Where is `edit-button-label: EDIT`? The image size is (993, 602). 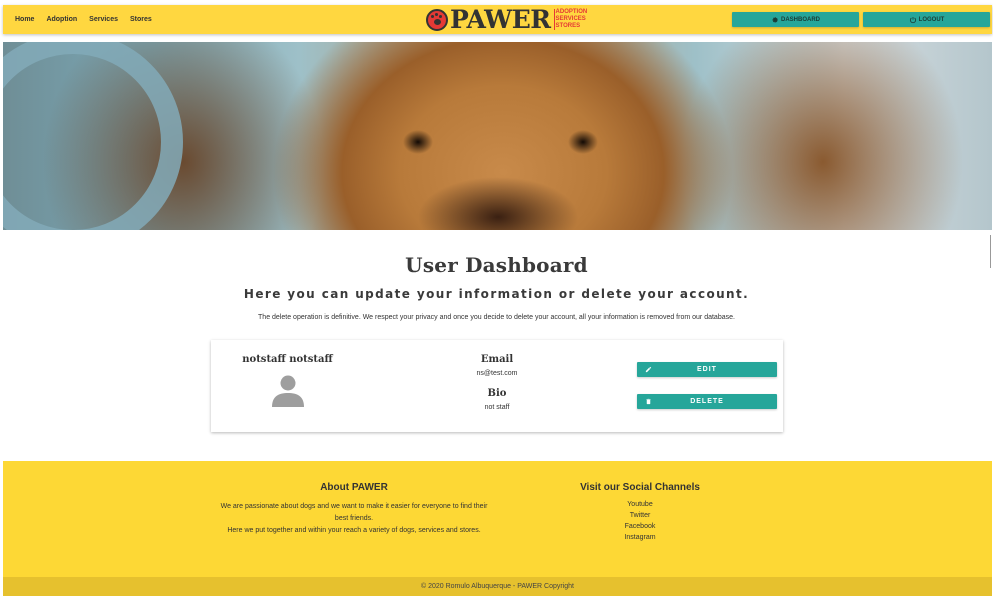 edit-button-label: EDIT is located at coordinates (707, 369).